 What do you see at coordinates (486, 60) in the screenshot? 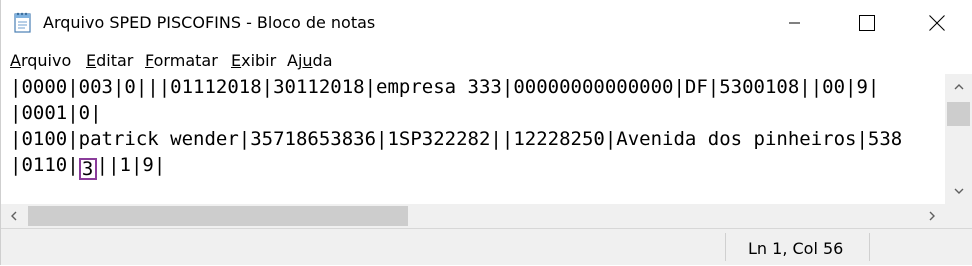
I see `menu-bar: Arquivo Editar Formatar Exibir Ajuda` at bounding box center [486, 60].